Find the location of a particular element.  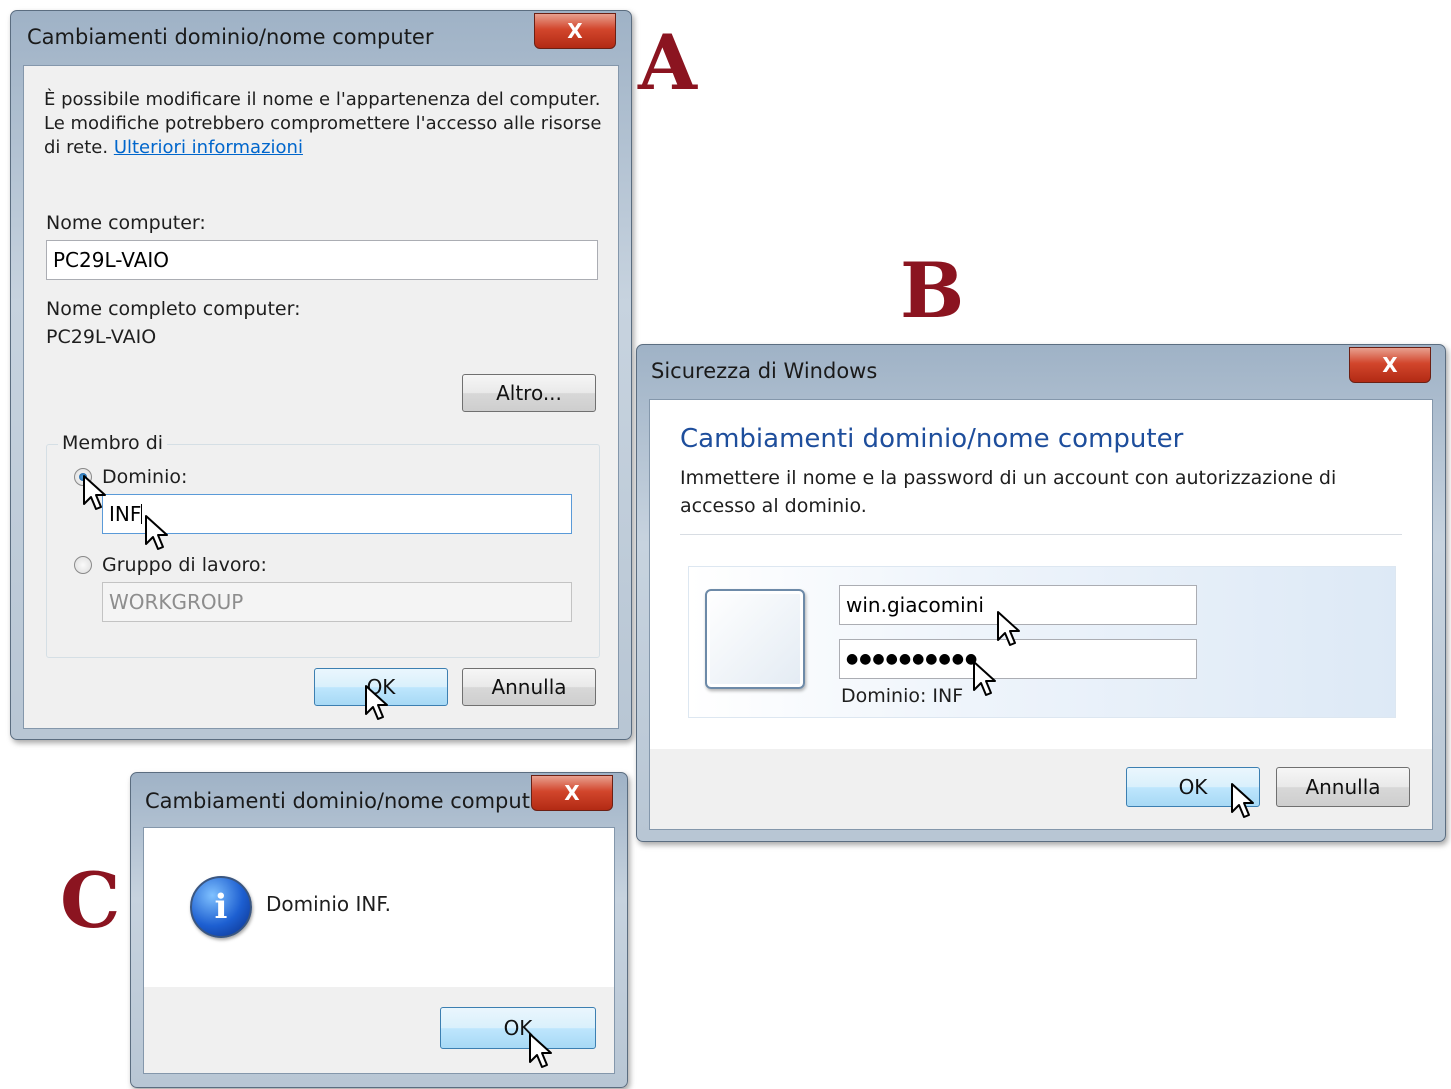

dialog-a-titlebar: Cambiamenti dominio/nome computer X is located at coordinates (321, 37).